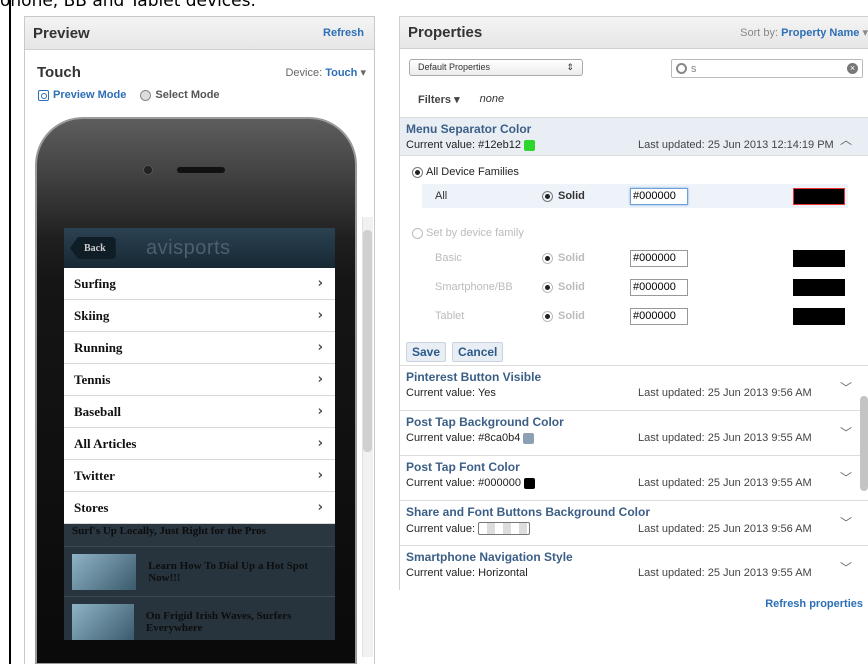 This screenshot has width=868, height=664. What do you see at coordinates (633, 32) in the screenshot?
I see `properties-header: Properties Sort by: Property Name ▾` at bounding box center [633, 32].